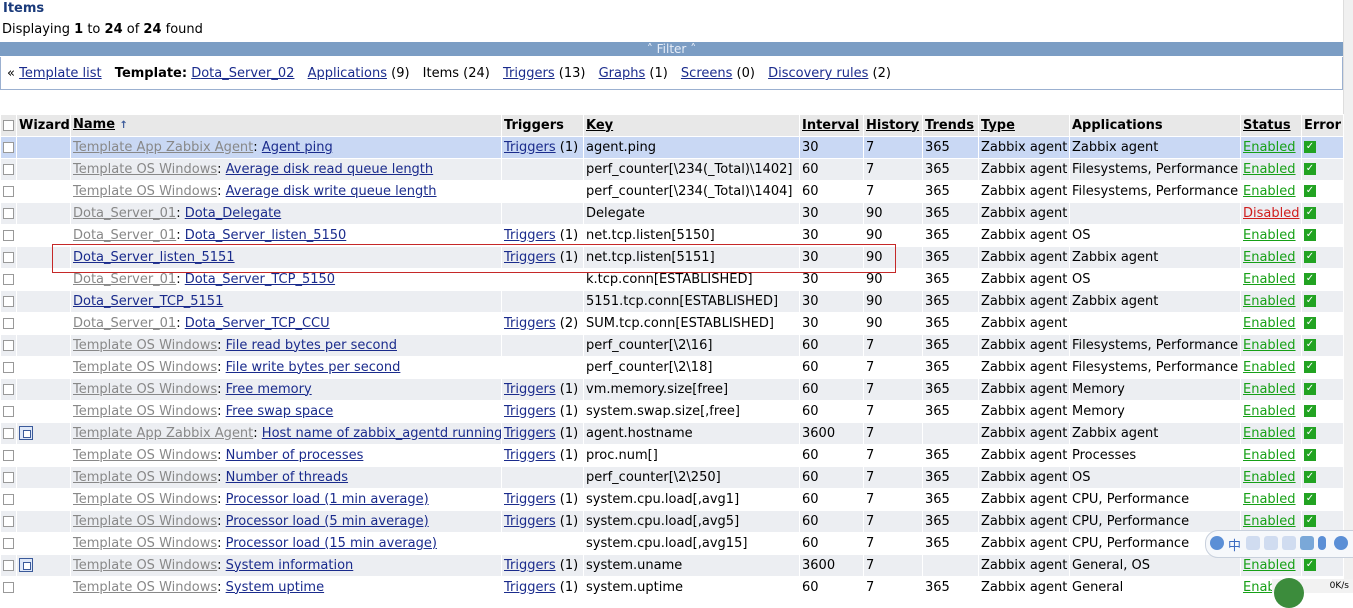 The width and height of the screenshot is (1353, 608). What do you see at coordinates (94, 124) in the screenshot?
I see `sort-name-link: Name` at bounding box center [94, 124].